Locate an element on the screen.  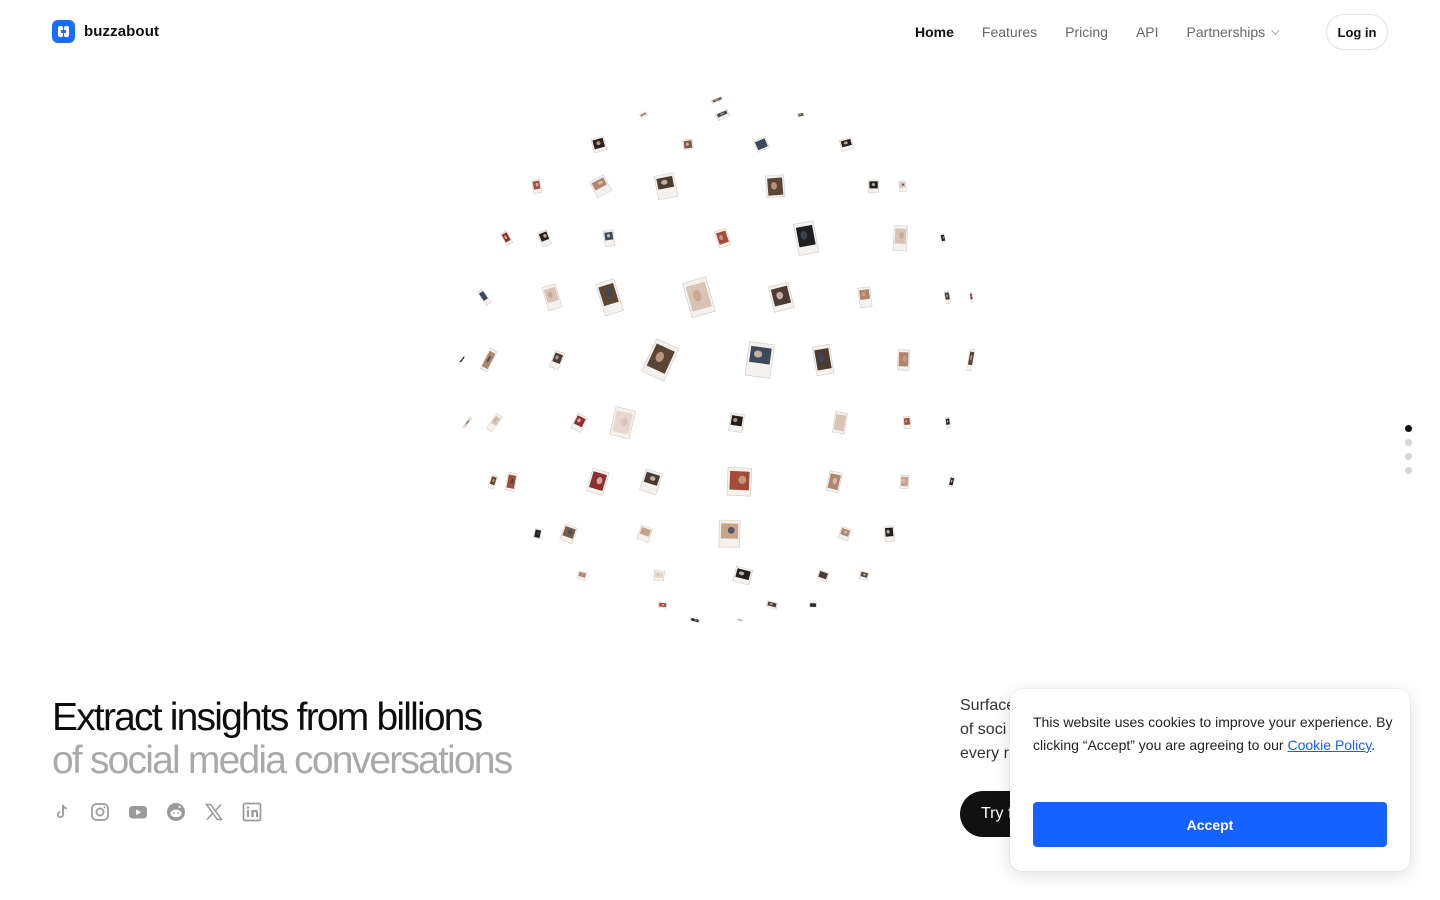
hero-headline-line1: Extract insights from billions is located at coordinates (267, 717).